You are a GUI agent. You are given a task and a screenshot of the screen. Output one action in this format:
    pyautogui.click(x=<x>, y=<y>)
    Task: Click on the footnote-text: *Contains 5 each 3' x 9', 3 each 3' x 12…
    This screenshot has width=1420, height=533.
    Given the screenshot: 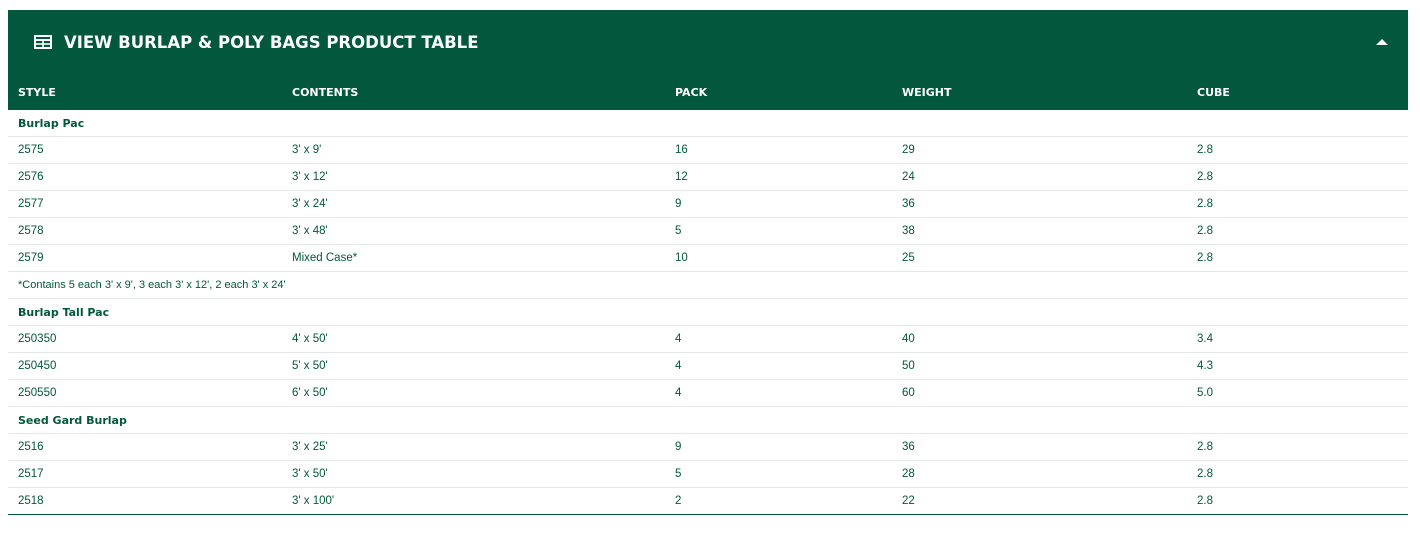 What is the action you would take?
    pyautogui.click(x=708, y=285)
    